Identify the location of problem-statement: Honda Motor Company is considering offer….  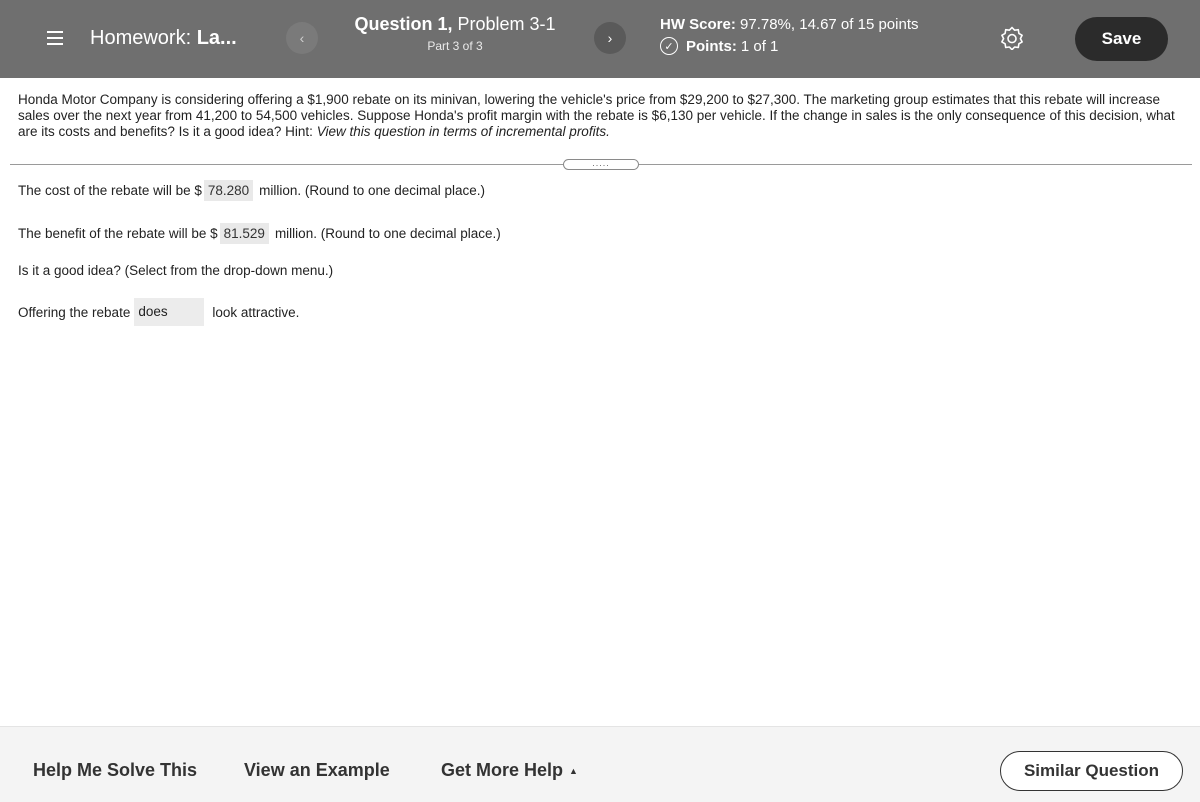
(603, 116).